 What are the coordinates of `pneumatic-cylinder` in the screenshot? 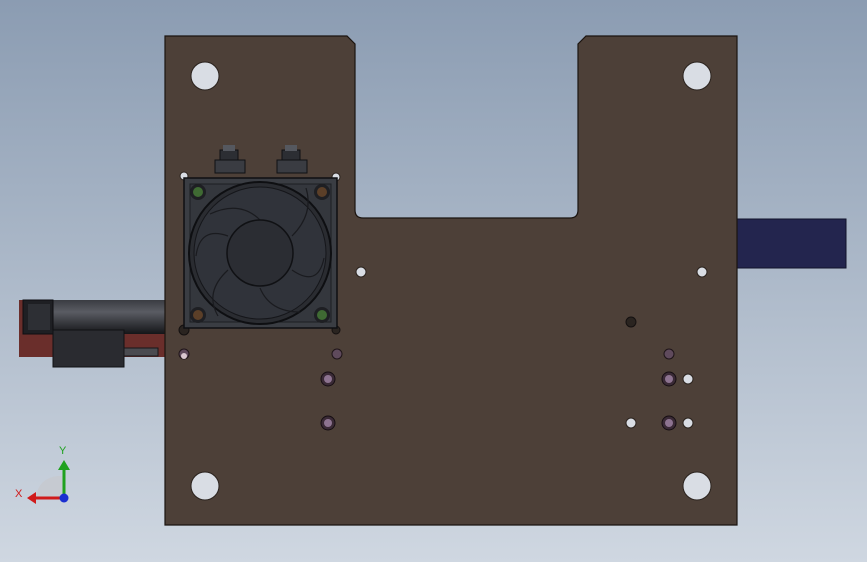 It's located at (93, 333).